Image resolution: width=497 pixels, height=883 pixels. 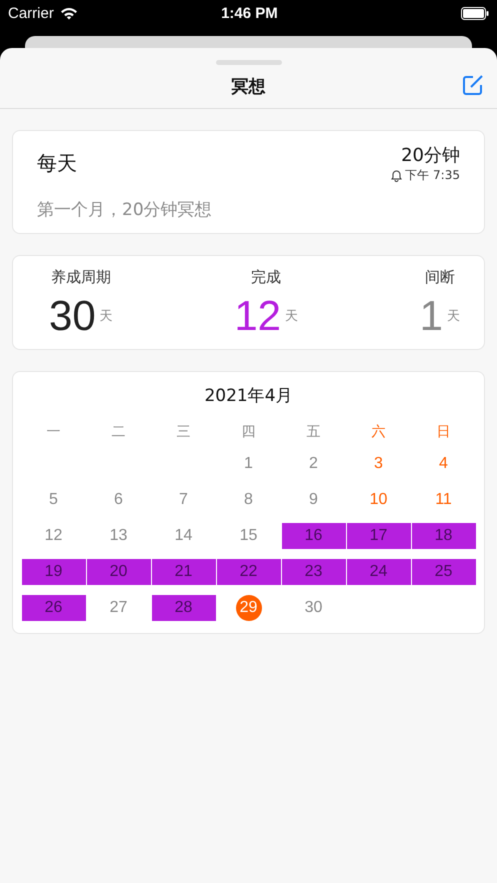 What do you see at coordinates (248, 464) in the screenshot?
I see `calendar-day: 1` at bounding box center [248, 464].